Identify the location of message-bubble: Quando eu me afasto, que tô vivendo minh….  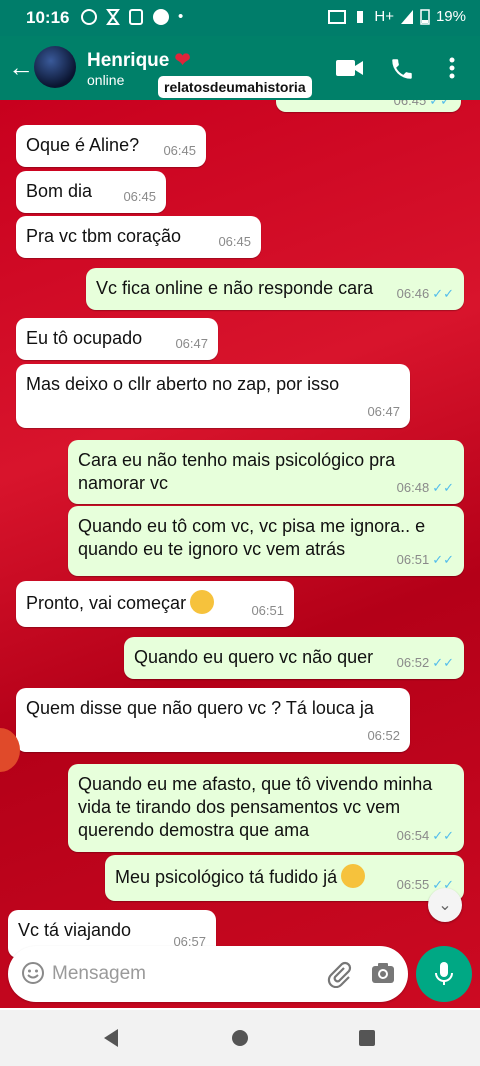
(266, 808).